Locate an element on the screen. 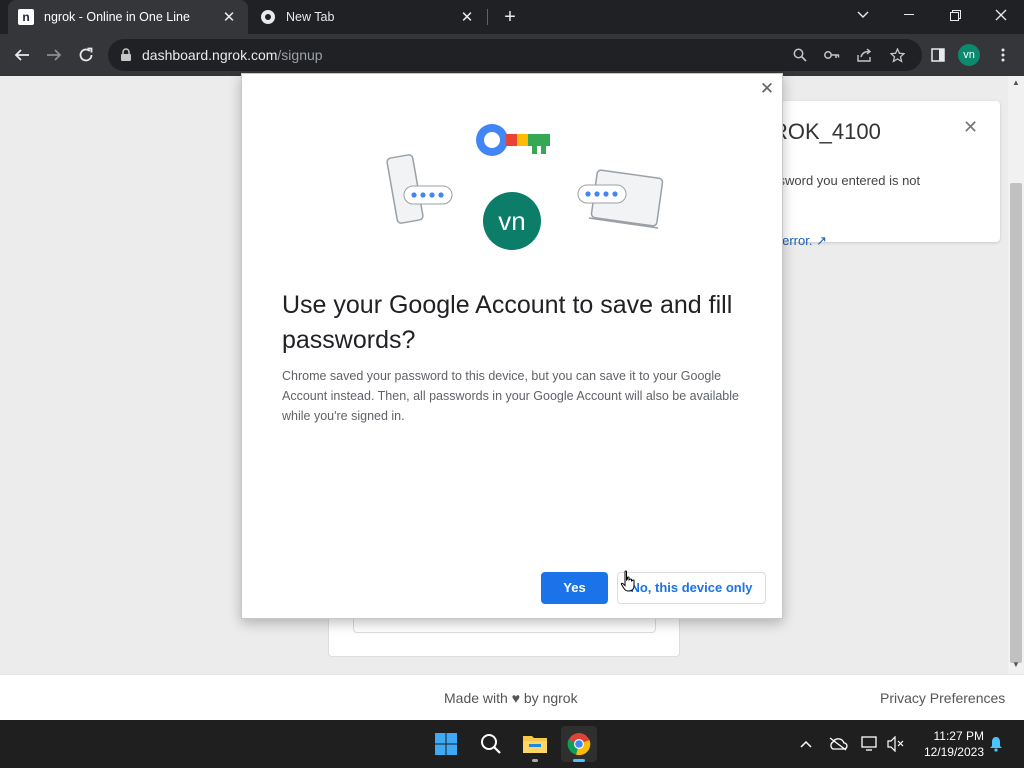 This screenshot has width=1024, height=768. windows-taskbar: 11:27 PM 12/19/2023 is located at coordinates (512, 744).